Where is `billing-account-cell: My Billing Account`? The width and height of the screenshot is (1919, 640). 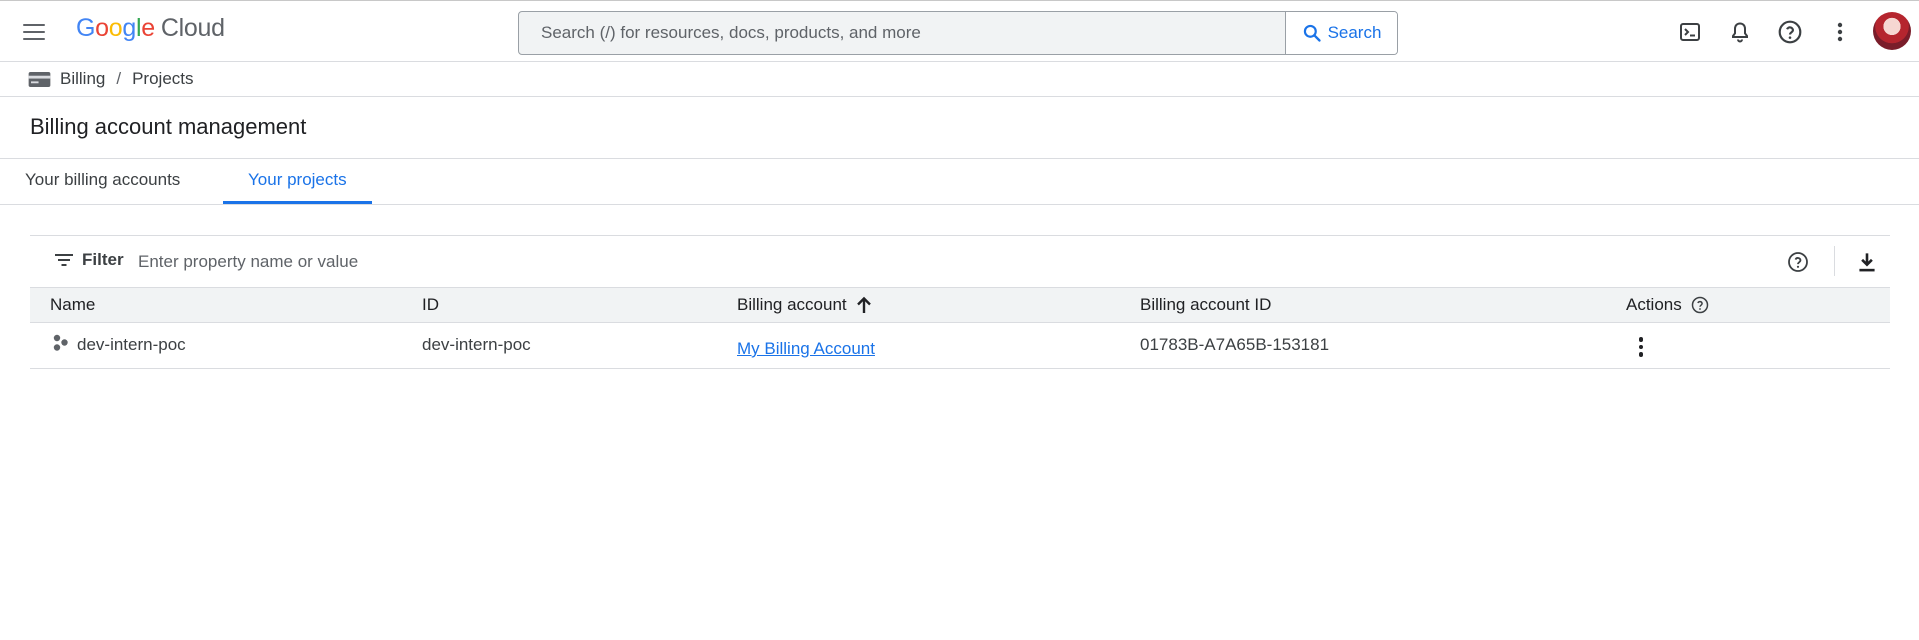
billing-account-cell: My Billing Account is located at coordinates (806, 345).